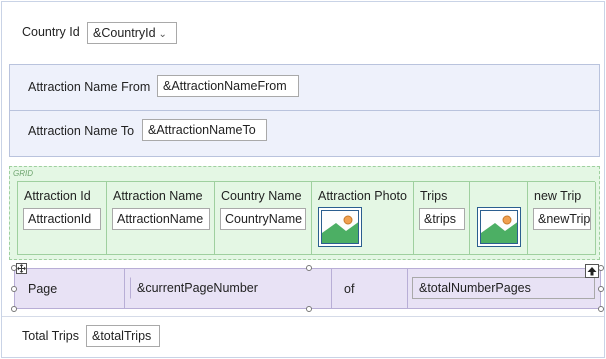 Image resolution: width=606 pixels, height=359 pixels. I want to click on pager-cell-of: of, so click(370, 288).